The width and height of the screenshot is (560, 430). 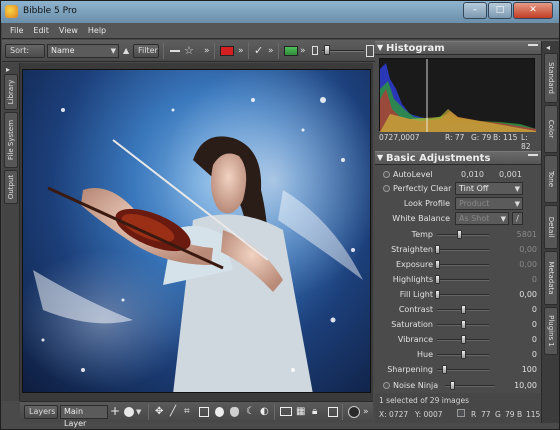 What do you see at coordinates (286, 411) in the screenshot?
I see `monitor-icon` at bounding box center [286, 411].